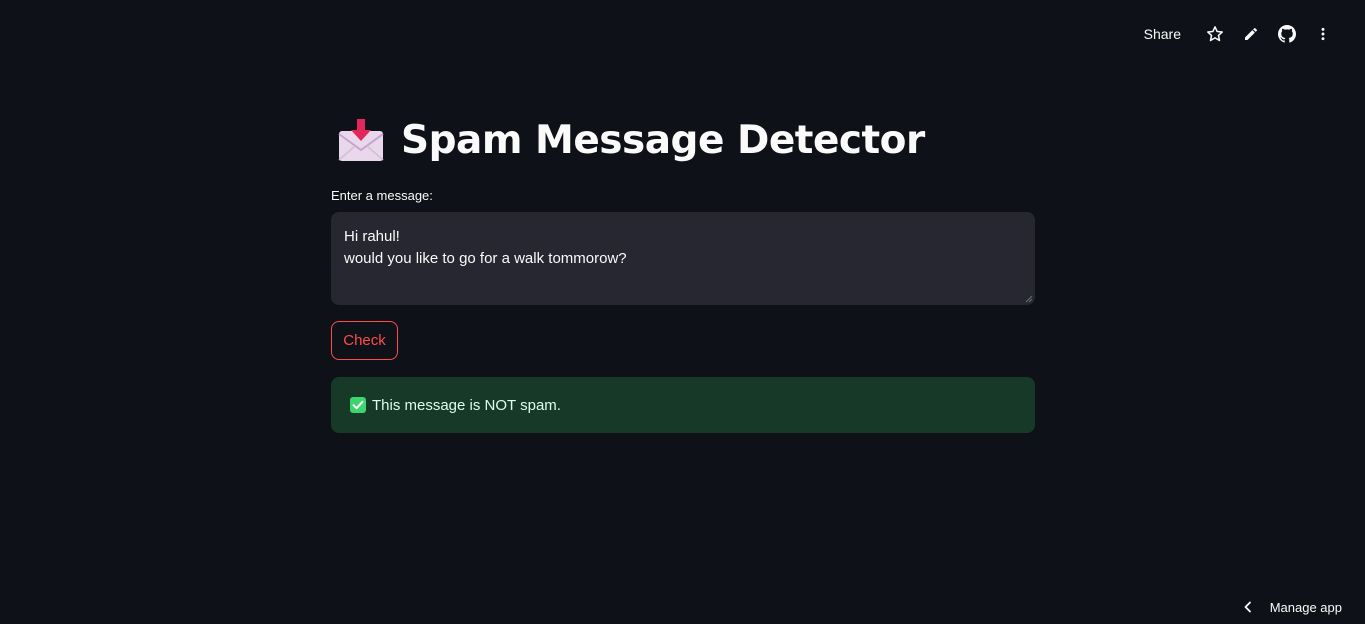  Describe the element at coordinates (358, 405) in the screenshot. I see `check-mark-button-icon` at that location.